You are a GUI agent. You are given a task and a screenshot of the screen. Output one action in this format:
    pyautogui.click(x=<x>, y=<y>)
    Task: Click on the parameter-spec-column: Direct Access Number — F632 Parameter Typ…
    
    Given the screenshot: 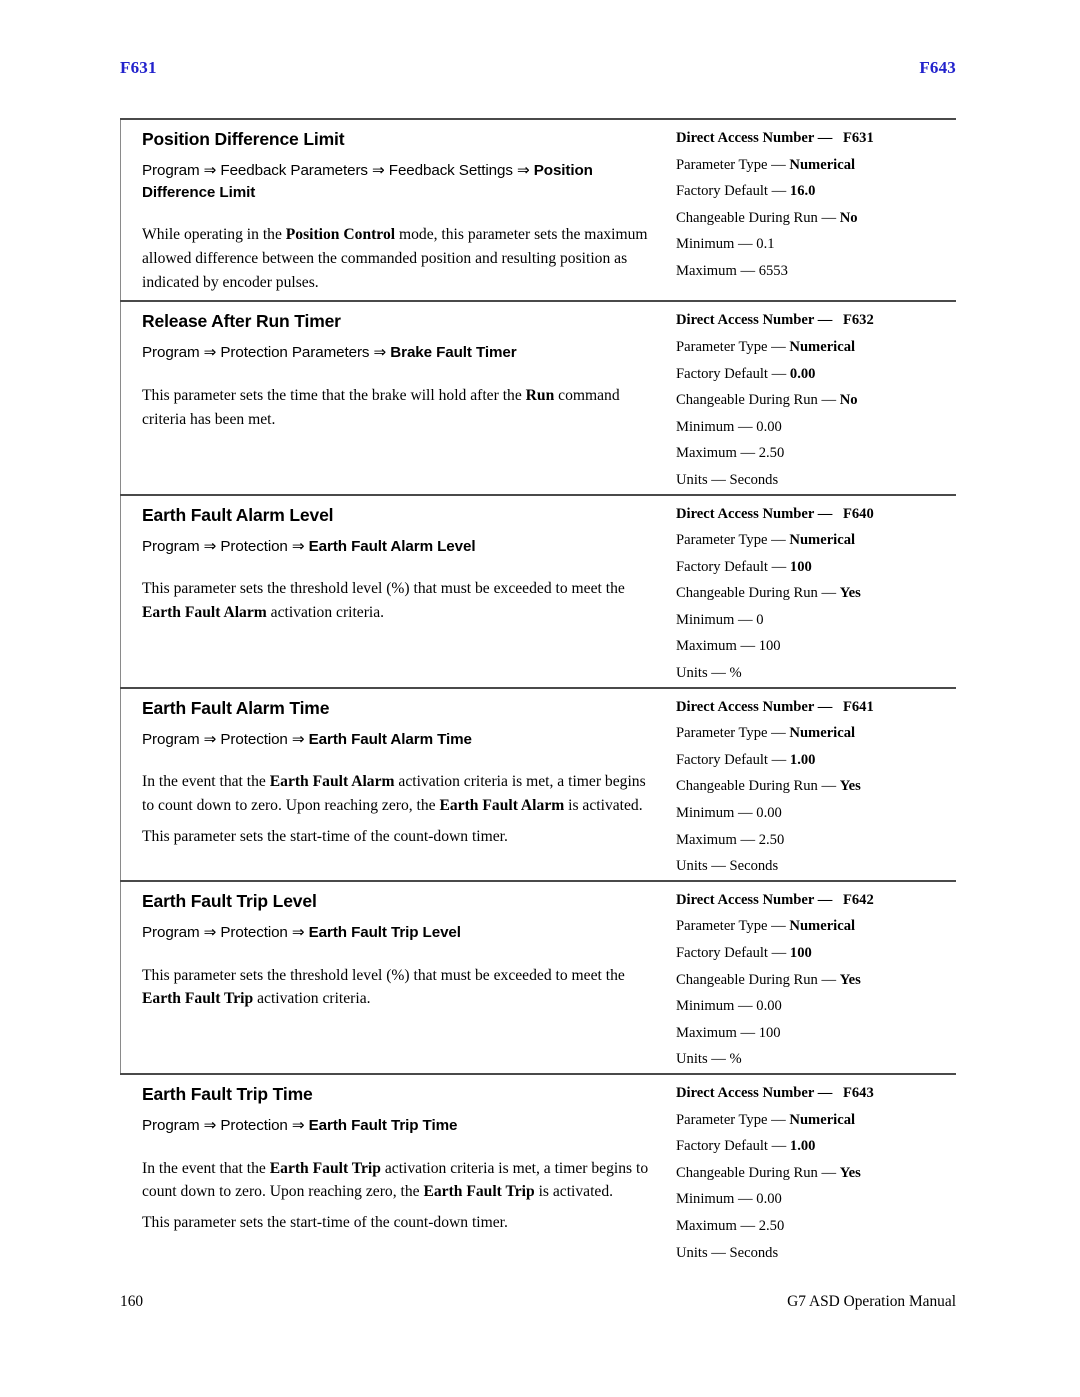 What is the action you would take?
    pyautogui.click(x=812, y=397)
    